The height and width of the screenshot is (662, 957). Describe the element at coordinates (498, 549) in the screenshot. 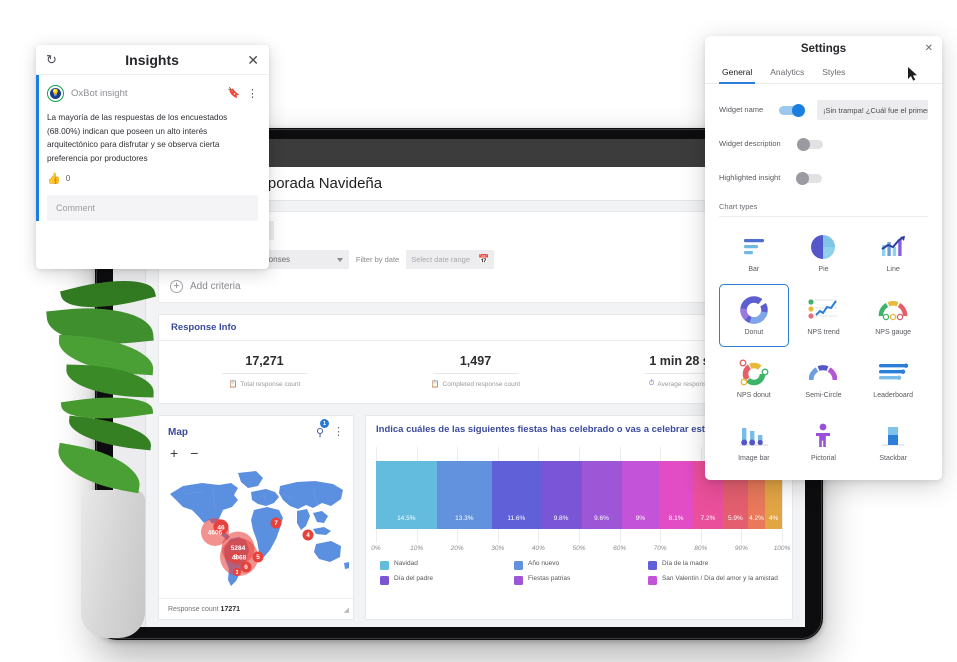

I see `x-axis-tick: 30%` at that location.